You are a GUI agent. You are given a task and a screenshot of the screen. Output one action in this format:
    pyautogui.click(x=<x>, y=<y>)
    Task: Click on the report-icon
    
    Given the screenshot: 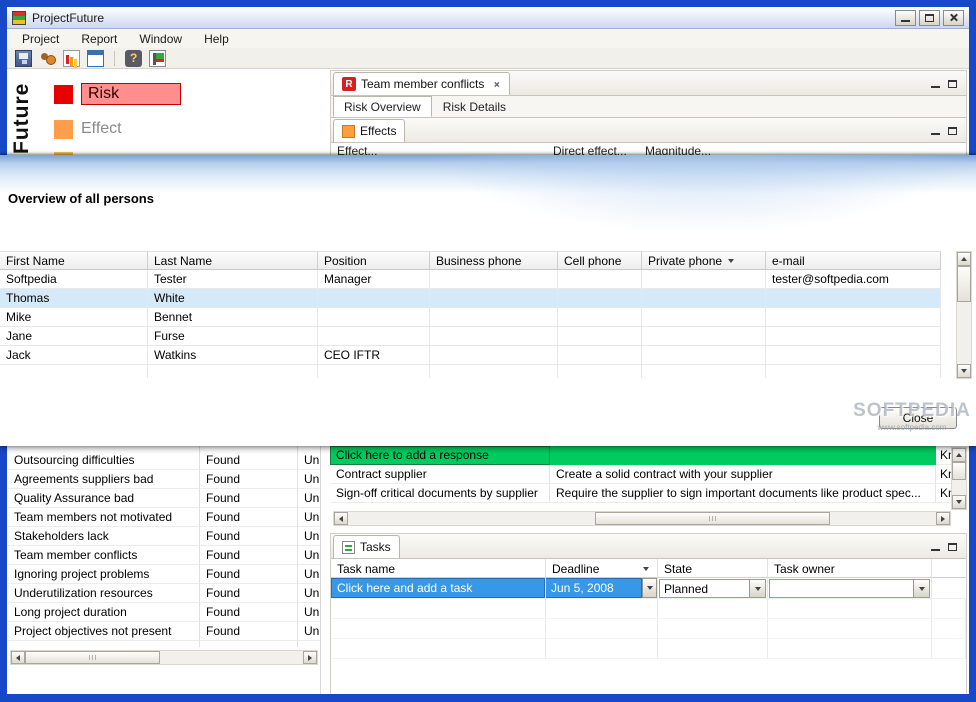 What is the action you would take?
    pyautogui.click(x=95, y=58)
    